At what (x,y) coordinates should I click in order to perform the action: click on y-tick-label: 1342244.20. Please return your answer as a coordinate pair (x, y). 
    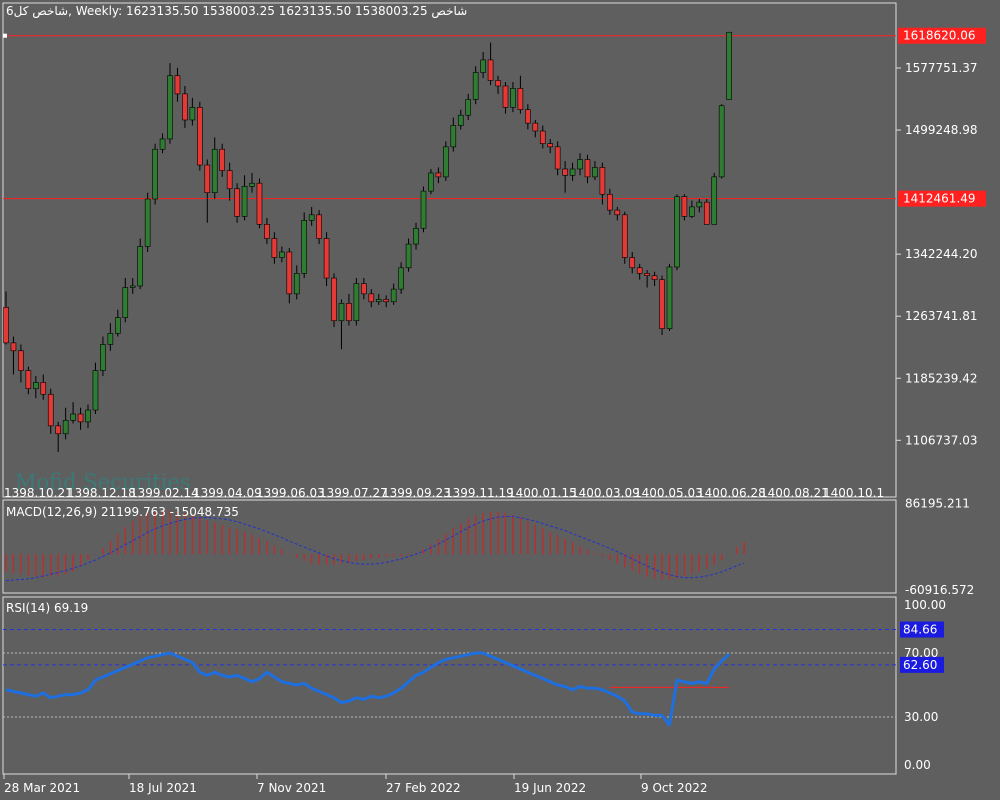
    Looking at the image, I should click on (941, 254).